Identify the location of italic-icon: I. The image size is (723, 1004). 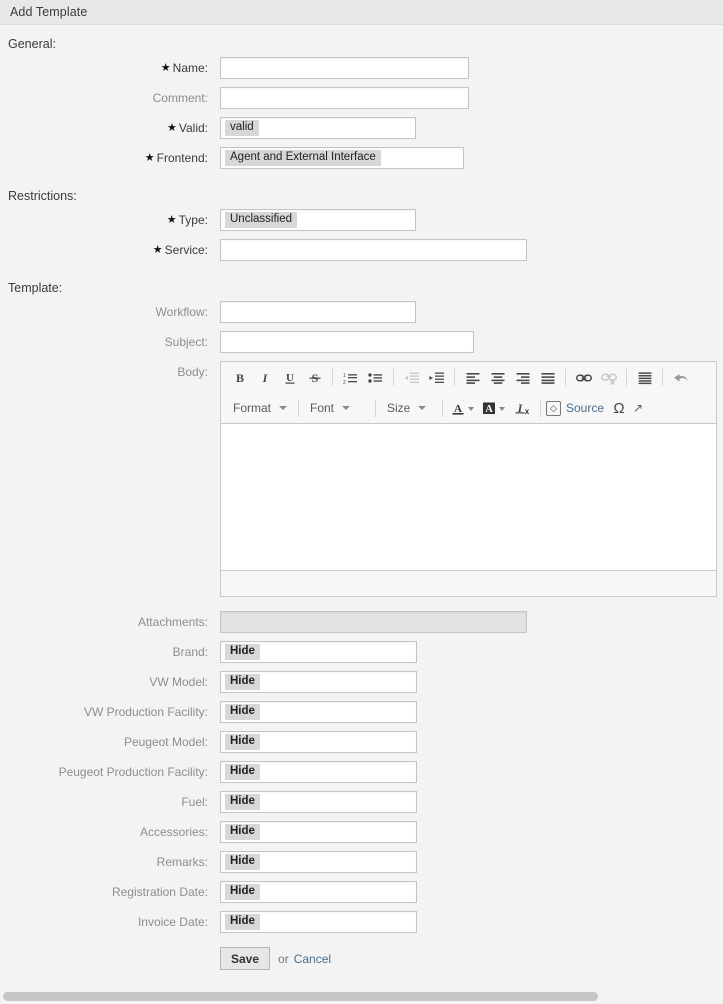
(264, 378).